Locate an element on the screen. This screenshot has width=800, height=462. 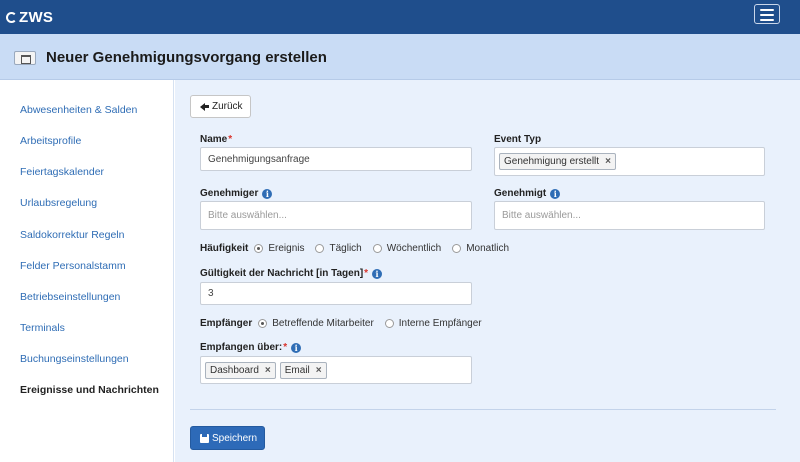
receive-via-label: Empfangen über: * i is located at coordinates (251, 347).